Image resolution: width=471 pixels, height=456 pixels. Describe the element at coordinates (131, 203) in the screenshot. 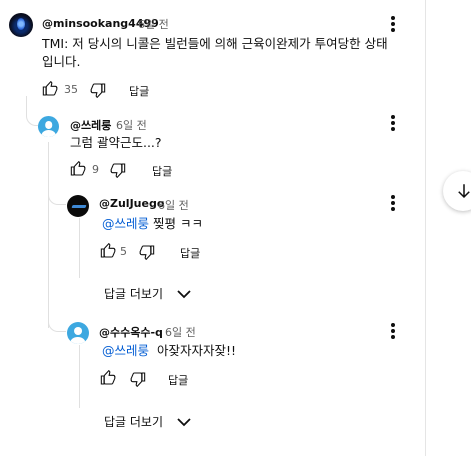

I see `comment-author: @ZulJuego` at that location.